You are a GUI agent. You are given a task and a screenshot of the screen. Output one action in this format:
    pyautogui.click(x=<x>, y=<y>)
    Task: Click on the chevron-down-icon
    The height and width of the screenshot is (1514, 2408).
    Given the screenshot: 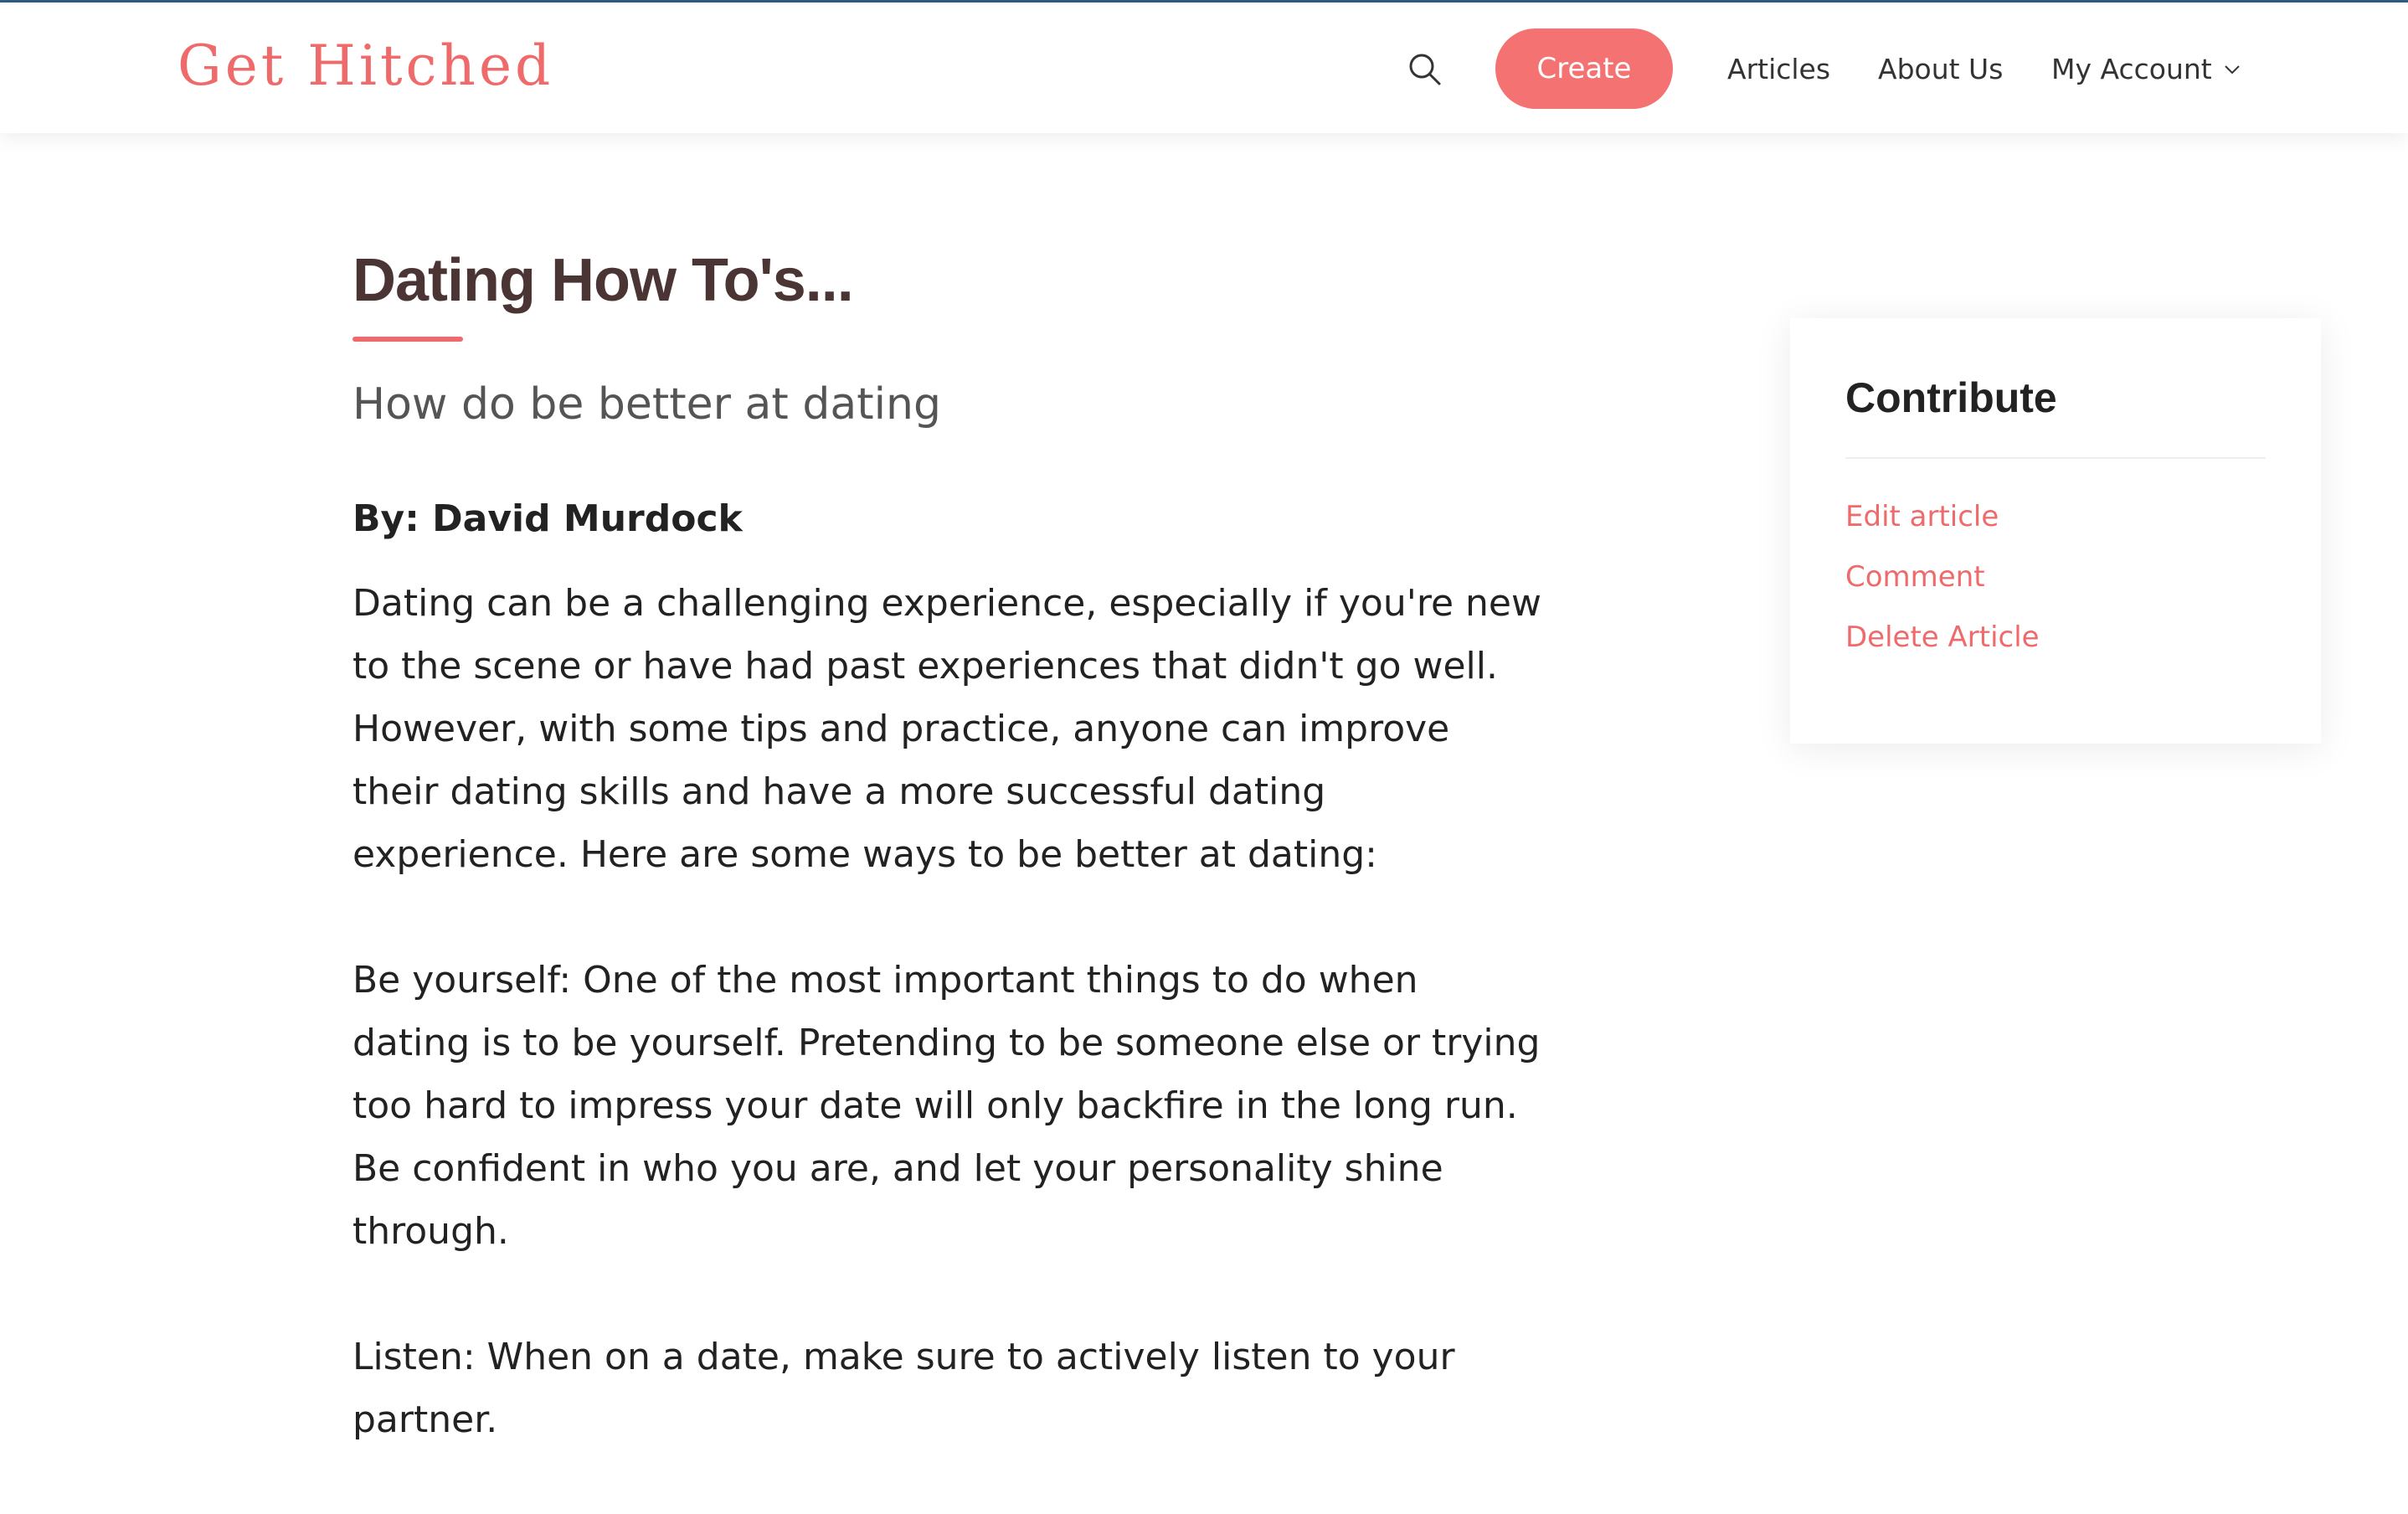 What is the action you would take?
    pyautogui.click(x=2232, y=70)
    